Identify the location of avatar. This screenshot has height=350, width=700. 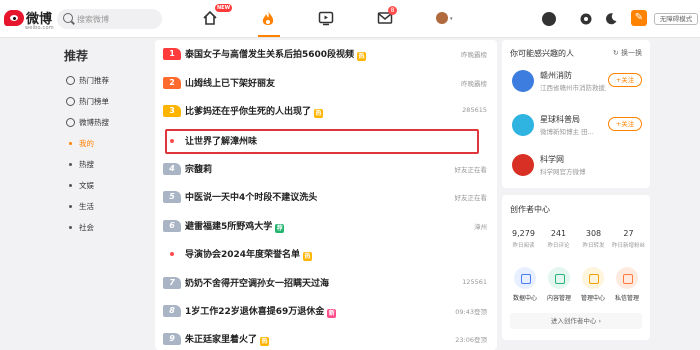
(523, 125).